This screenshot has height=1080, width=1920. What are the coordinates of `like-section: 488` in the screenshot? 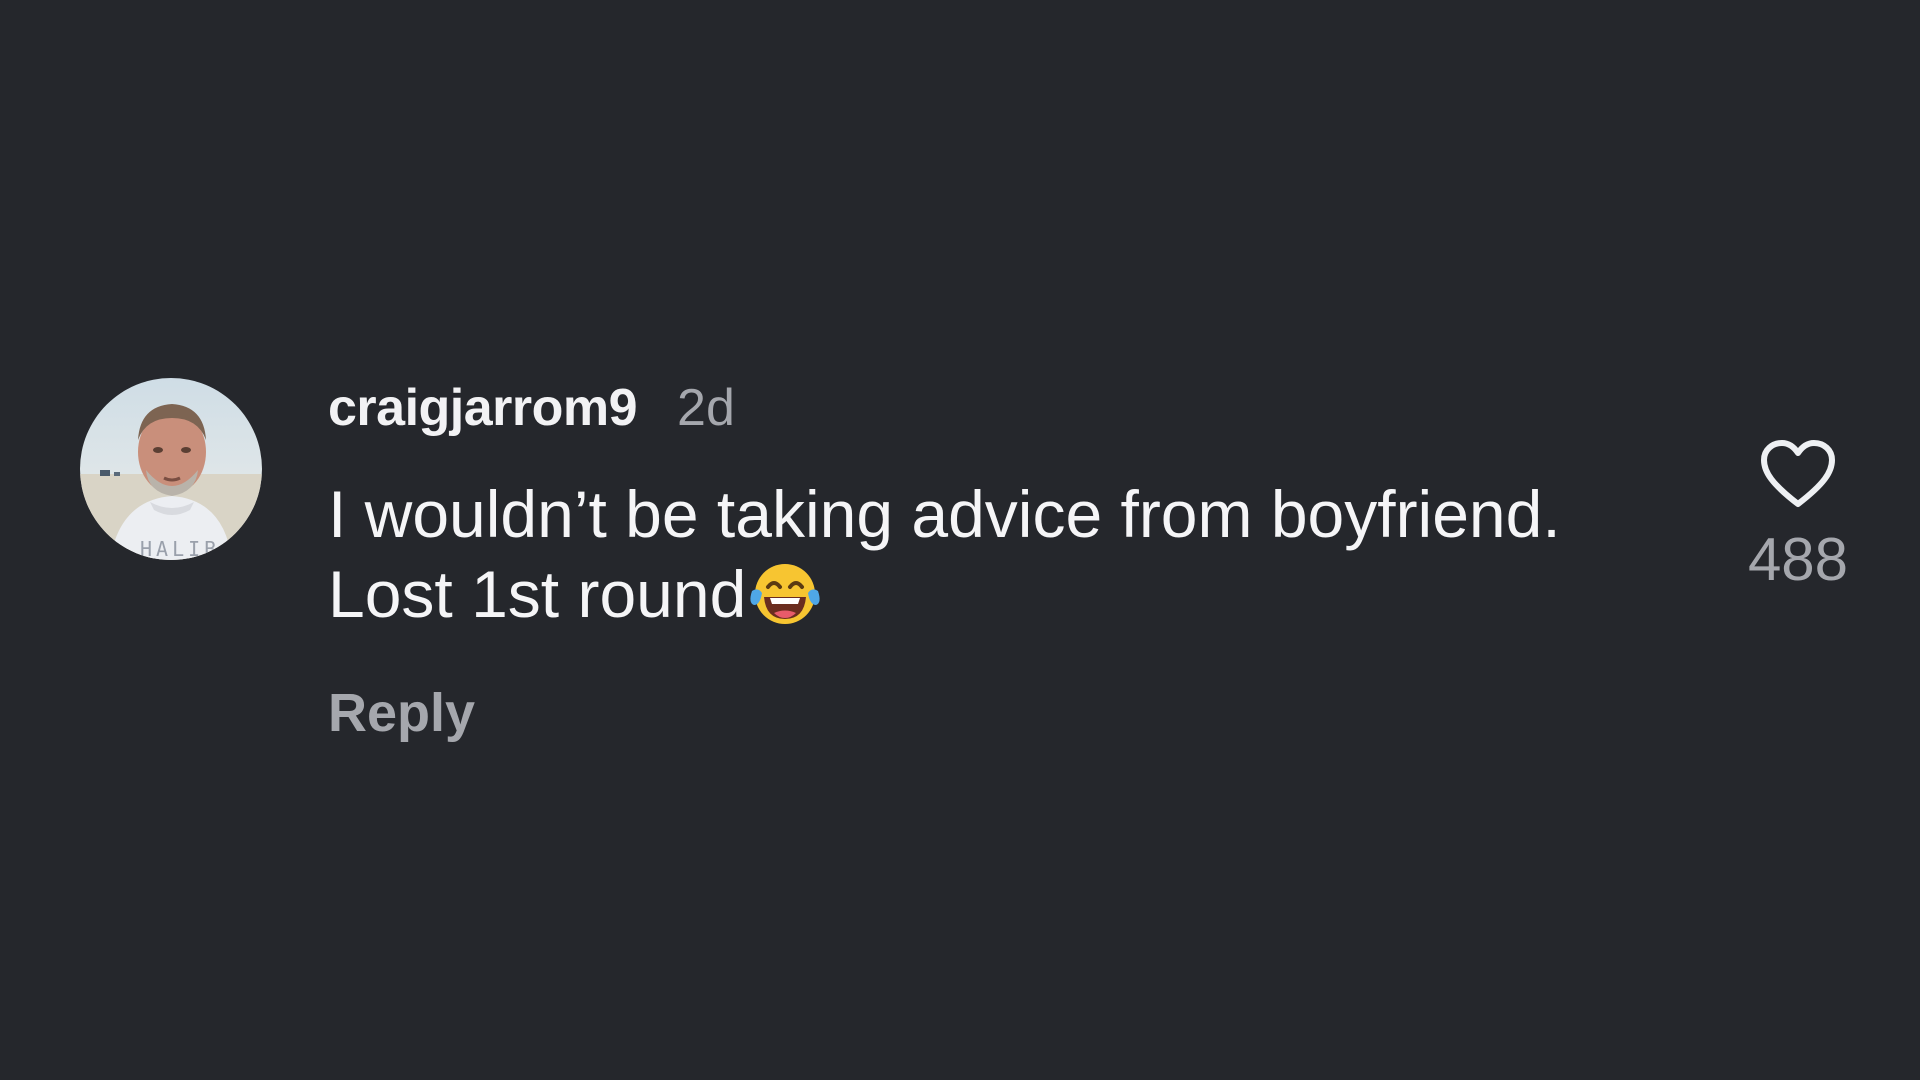 It's located at (1798, 516).